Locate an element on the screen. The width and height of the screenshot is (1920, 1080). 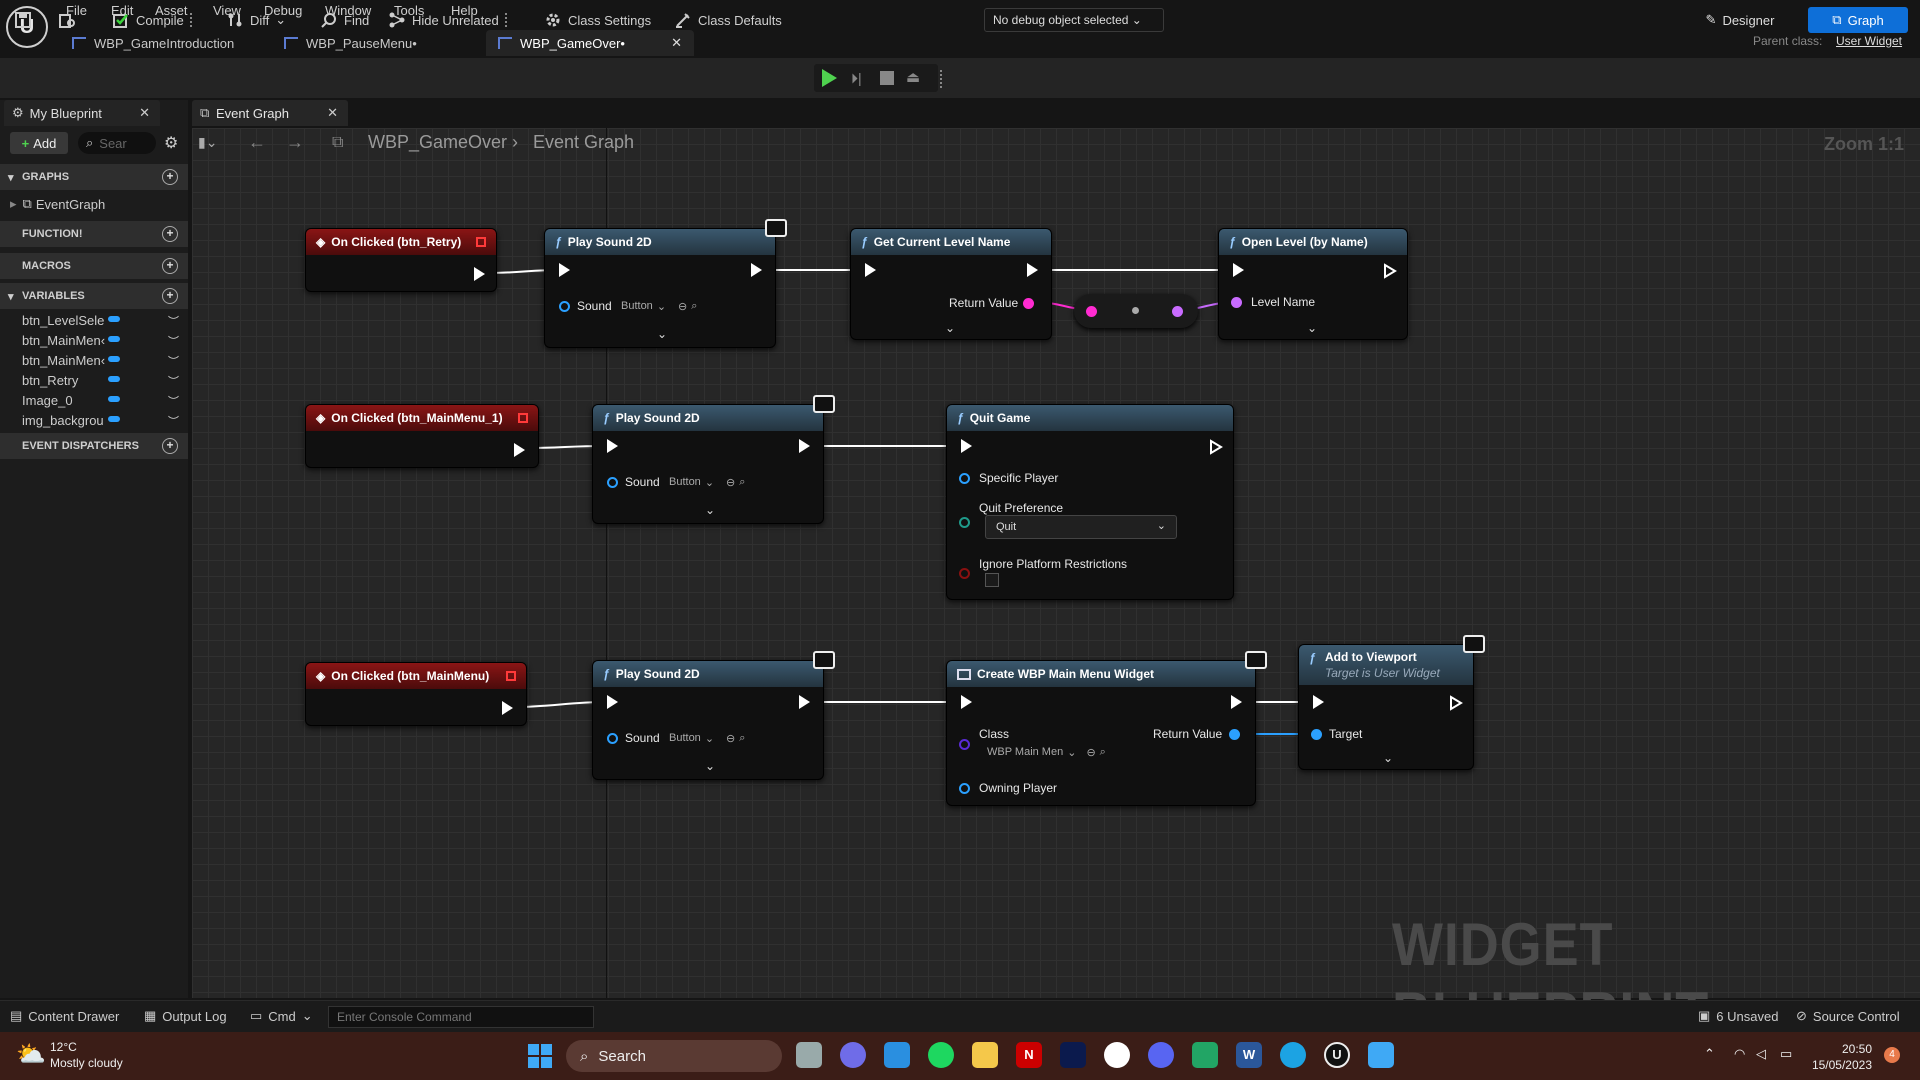
clock-time: 20:50 is located at coordinates (1842, 1049).